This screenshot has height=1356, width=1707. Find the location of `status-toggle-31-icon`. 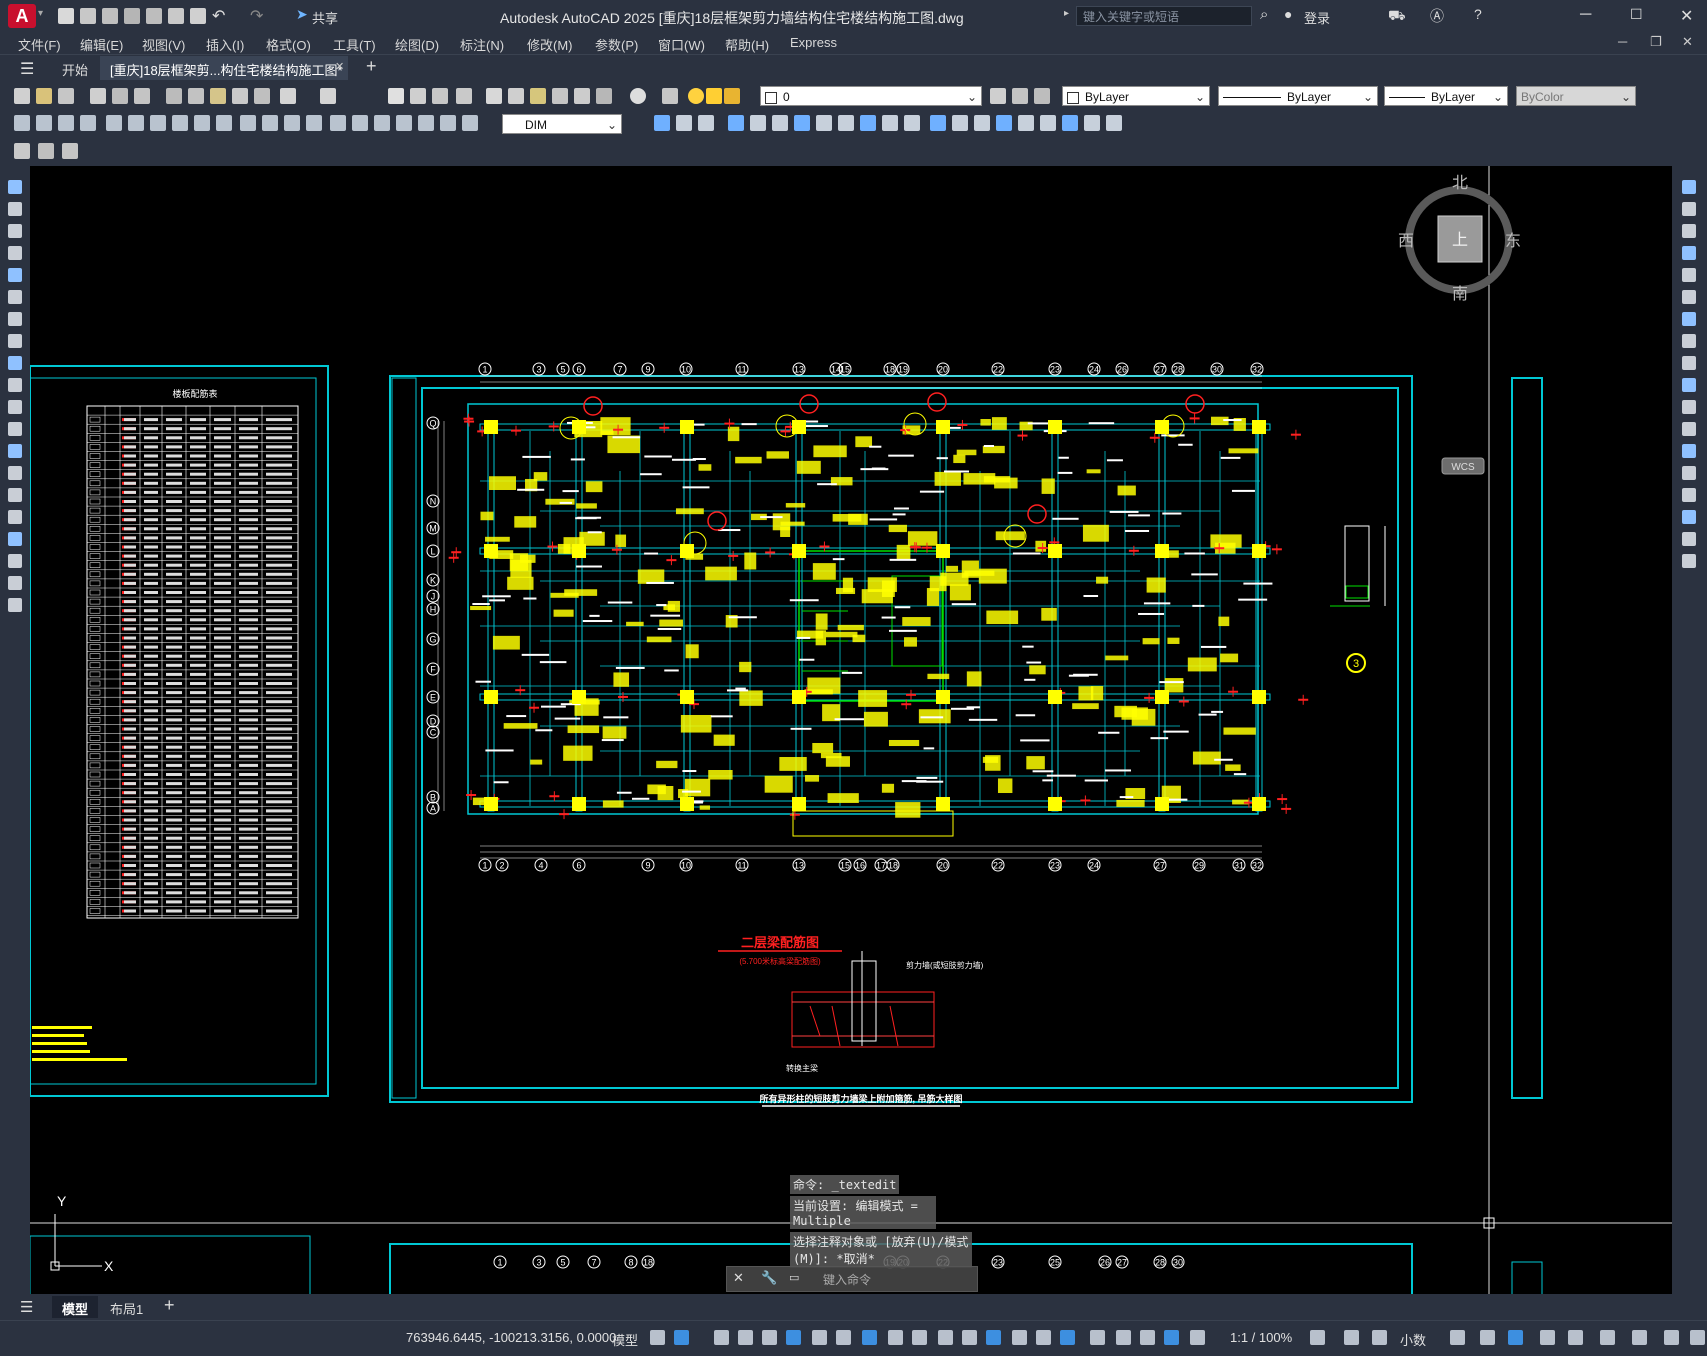

status-toggle-31-icon is located at coordinates (1607, 1337).